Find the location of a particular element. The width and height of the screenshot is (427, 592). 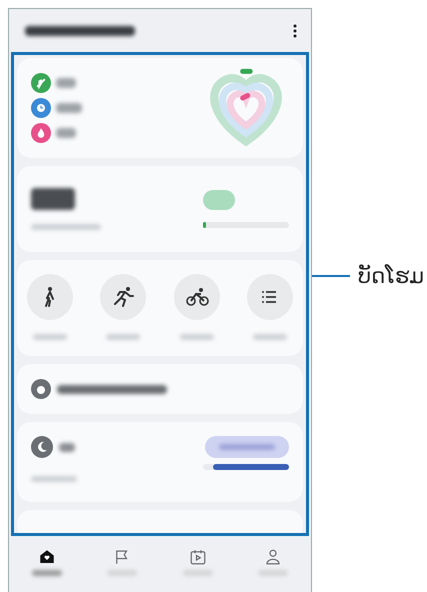

video-icon is located at coordinates (197, 557).